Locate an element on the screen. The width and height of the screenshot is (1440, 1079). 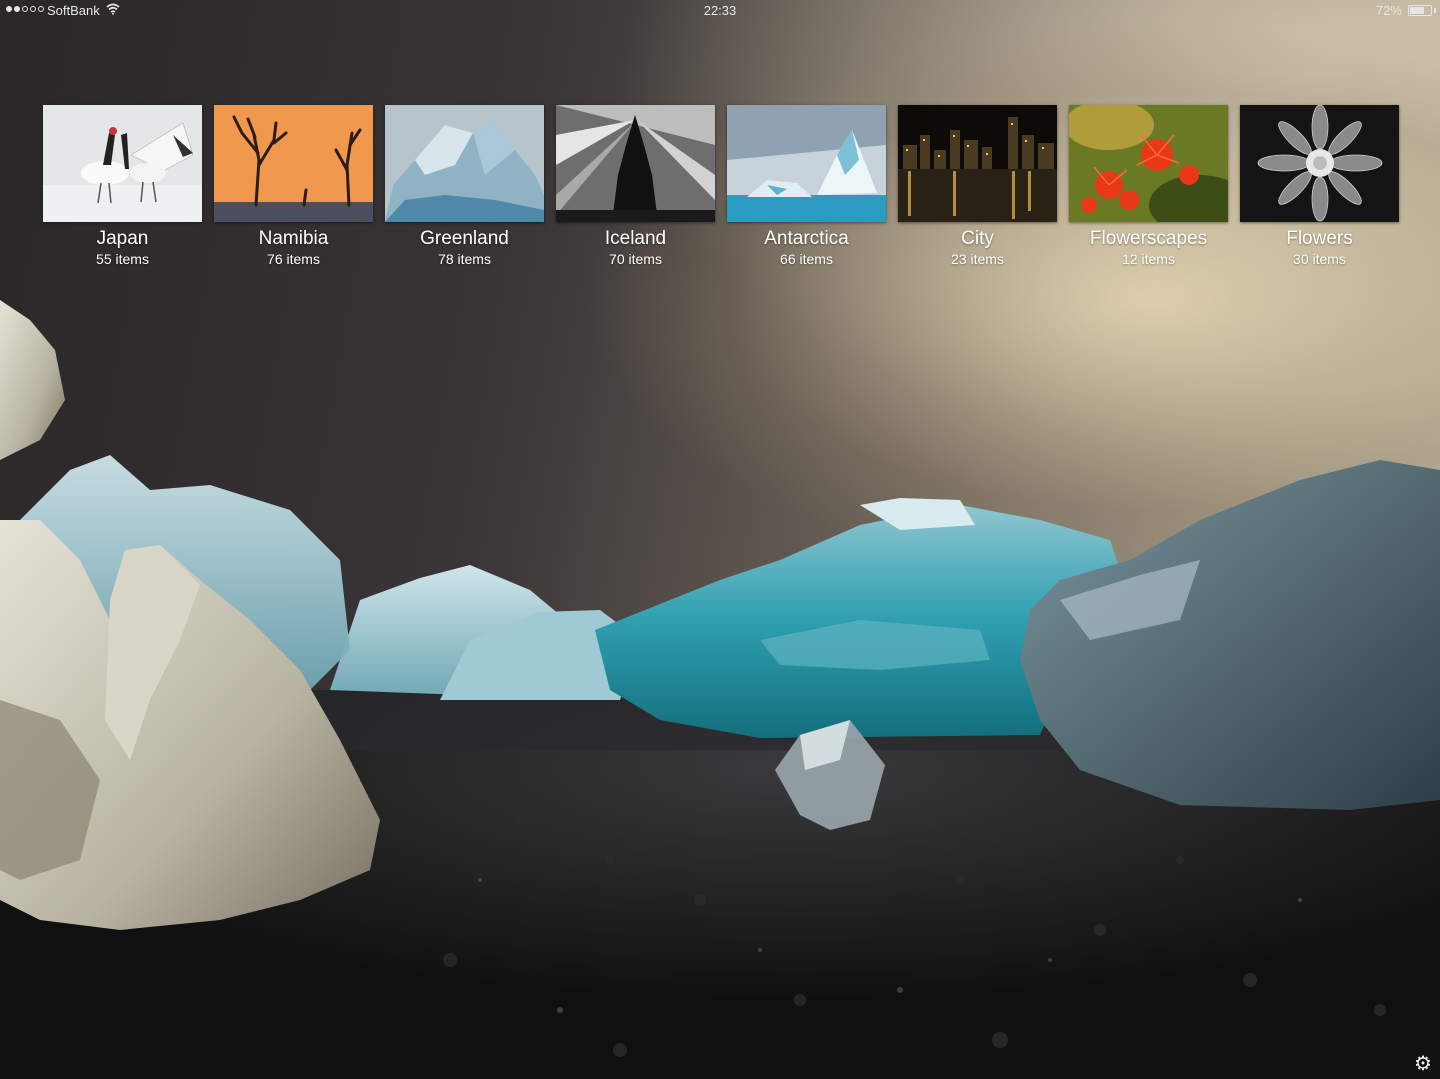
gear-icon: ⚙ is located at coordinates (1423, 1064).